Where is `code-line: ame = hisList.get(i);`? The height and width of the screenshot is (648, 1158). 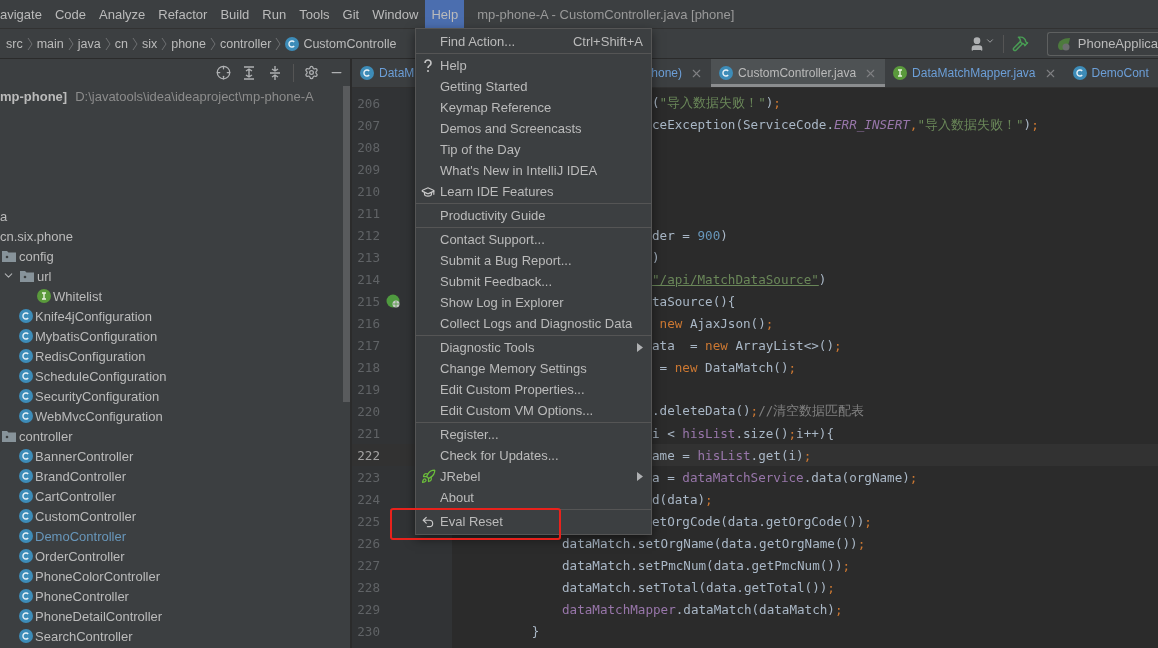 code-line: ame = hisList.get(i); is located at coordinates (732, 455).